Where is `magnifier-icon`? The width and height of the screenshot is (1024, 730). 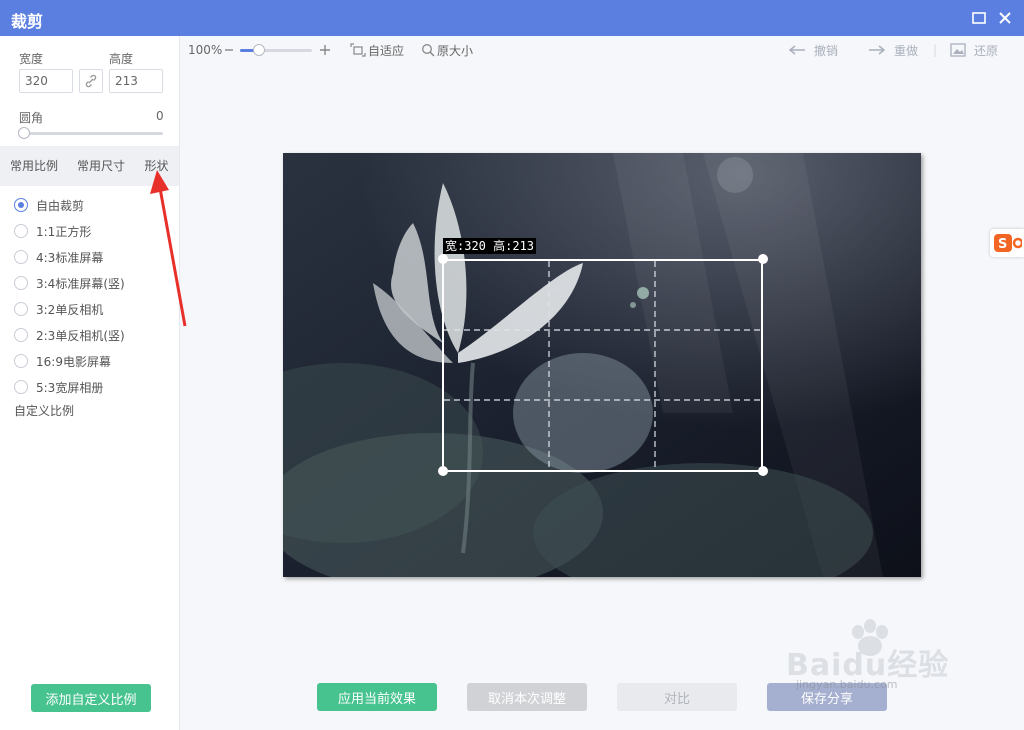
magnifier-icon is located at coordinates (428, 50).